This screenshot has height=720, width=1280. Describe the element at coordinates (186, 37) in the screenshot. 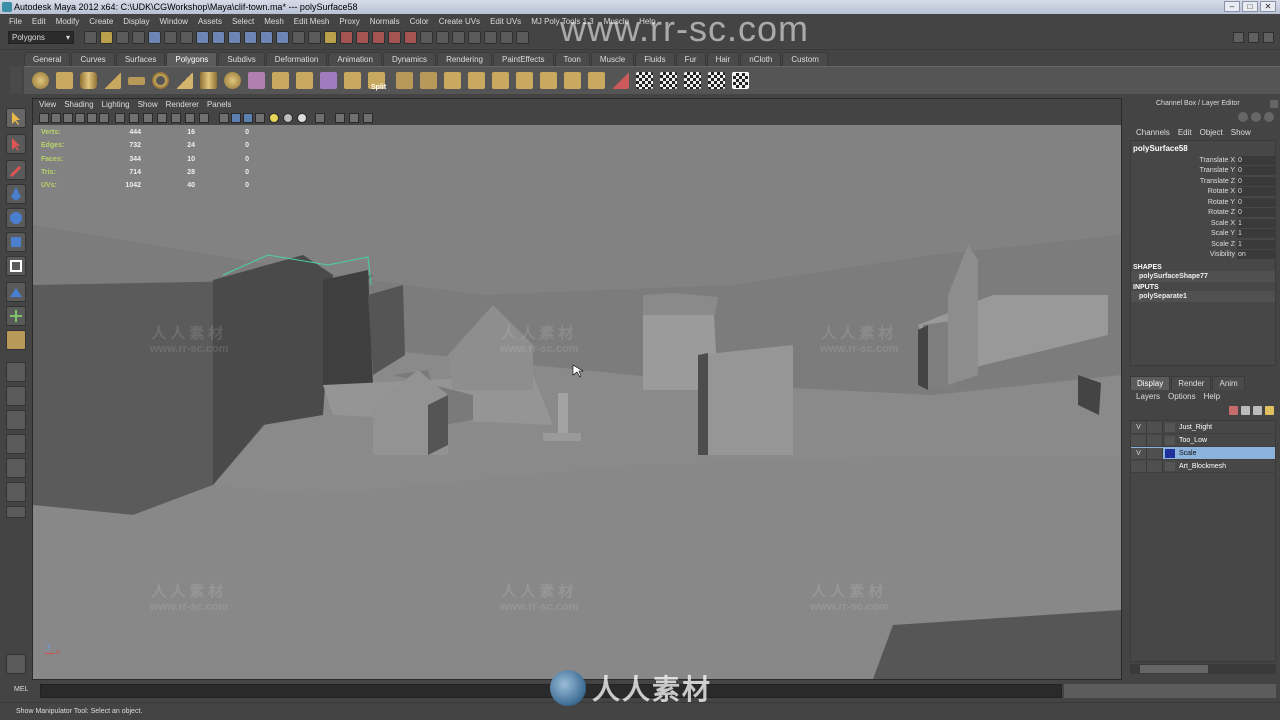

I see `mask-handles-icon` at that location.